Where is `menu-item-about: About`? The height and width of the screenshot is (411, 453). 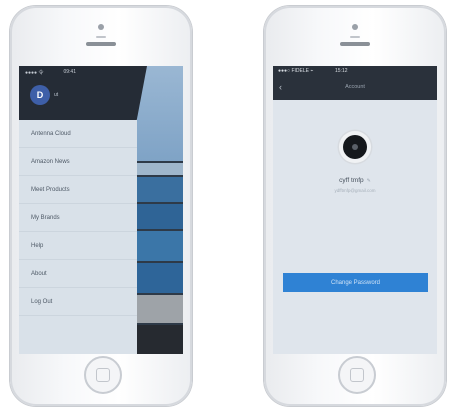 menu-item-about: About is located at coordinates (78, 274).